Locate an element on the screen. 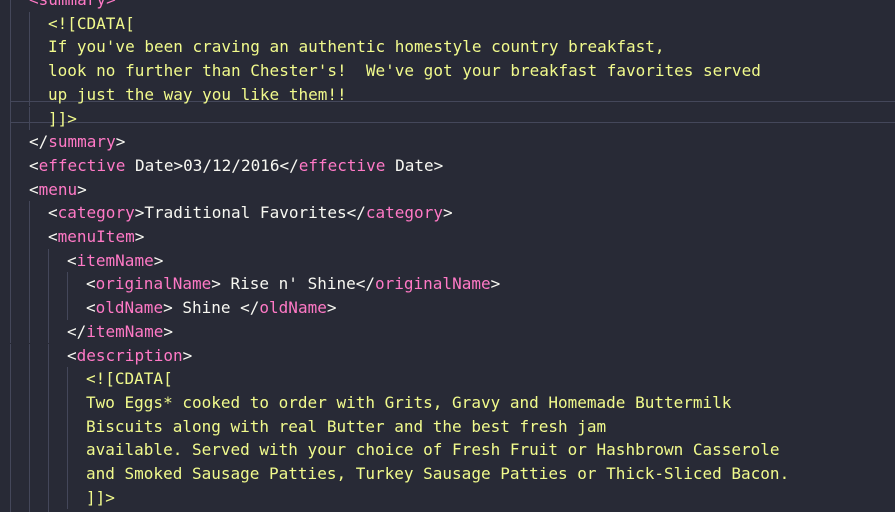 This screenshot has width=895, height=512. code-line: <menu> is located at coordinates (58, 190).